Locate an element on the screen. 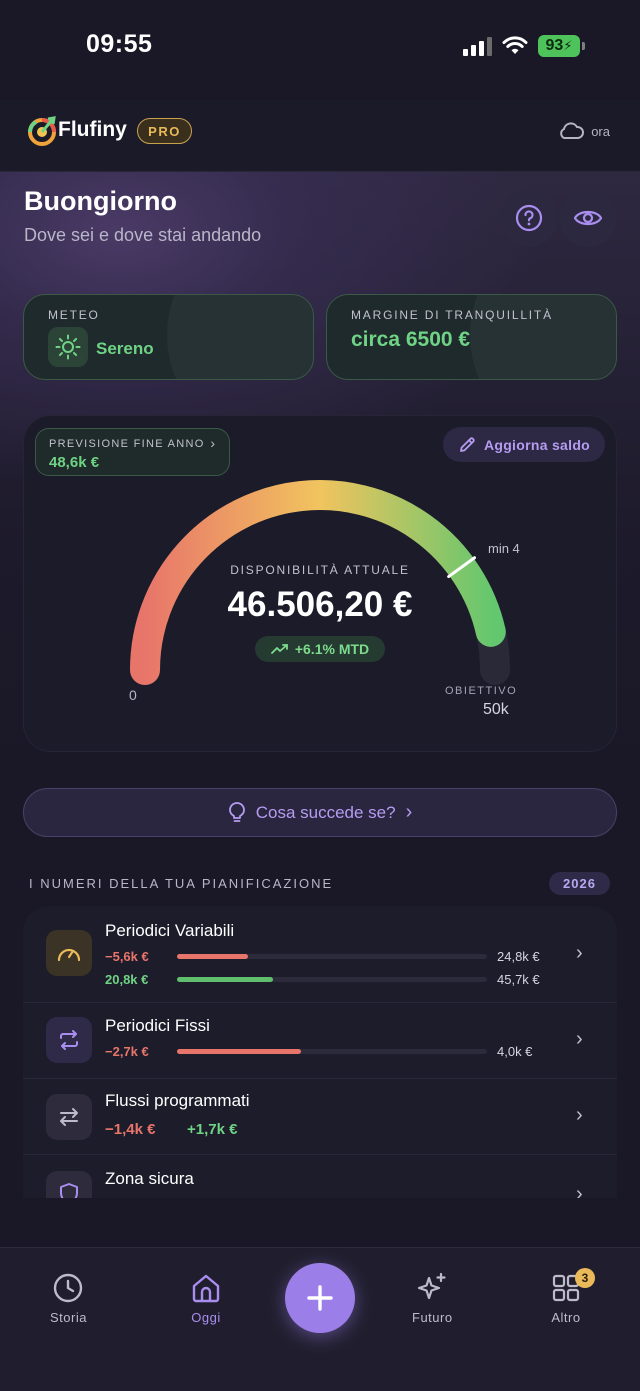 The height and width of the screenshot is (1391, 640). notification-badge: 3 is located at coordinates (585, 1278).